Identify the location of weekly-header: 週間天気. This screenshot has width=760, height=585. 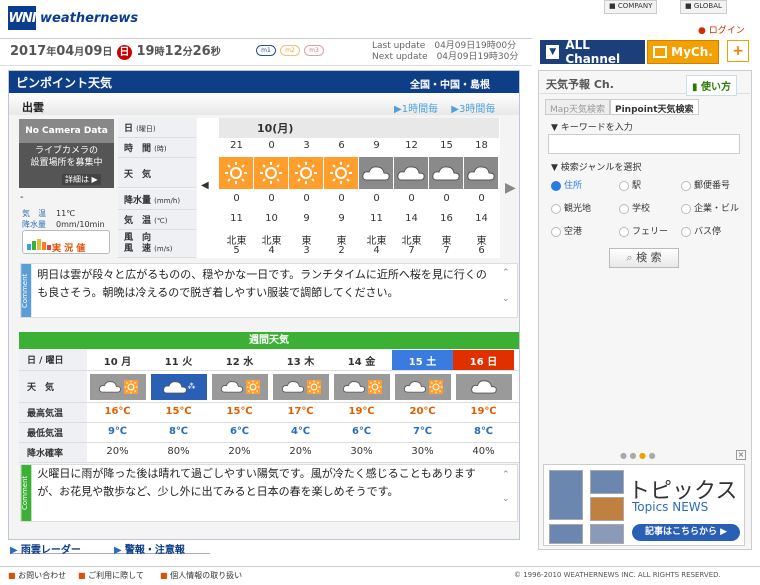
(269, 340).